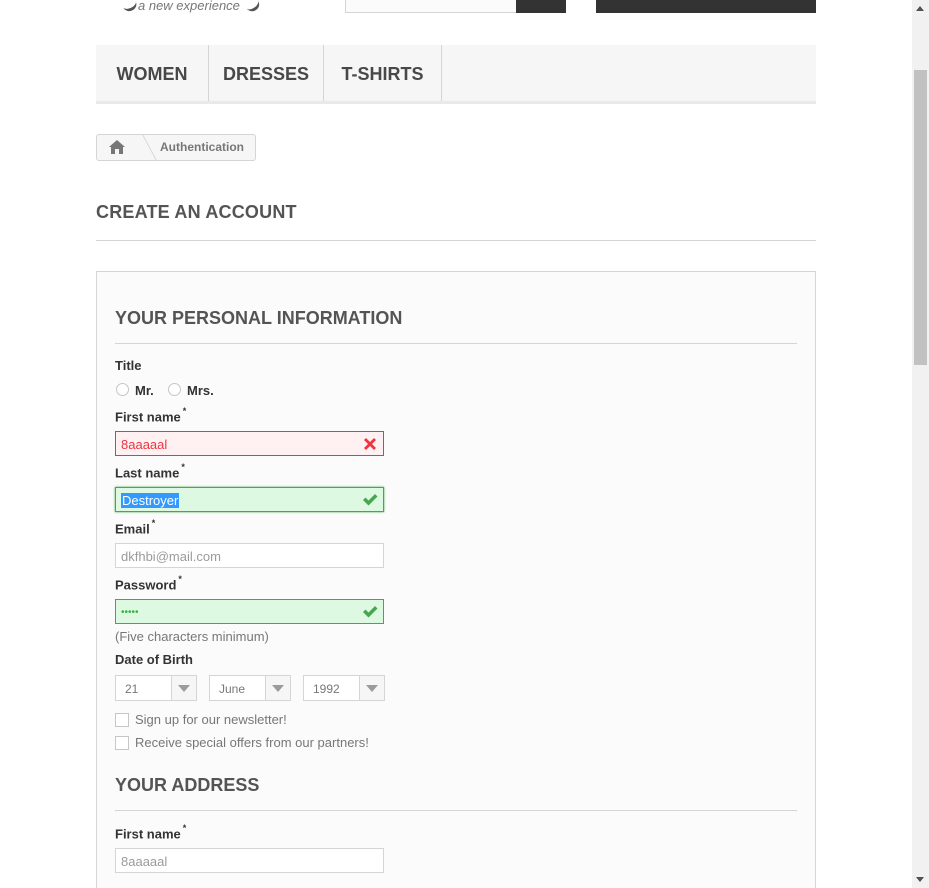 This screenshot has height=888, width=929. Describe the element at coordinates (431, 6) in the screenshot. I see `search-input` at that location.